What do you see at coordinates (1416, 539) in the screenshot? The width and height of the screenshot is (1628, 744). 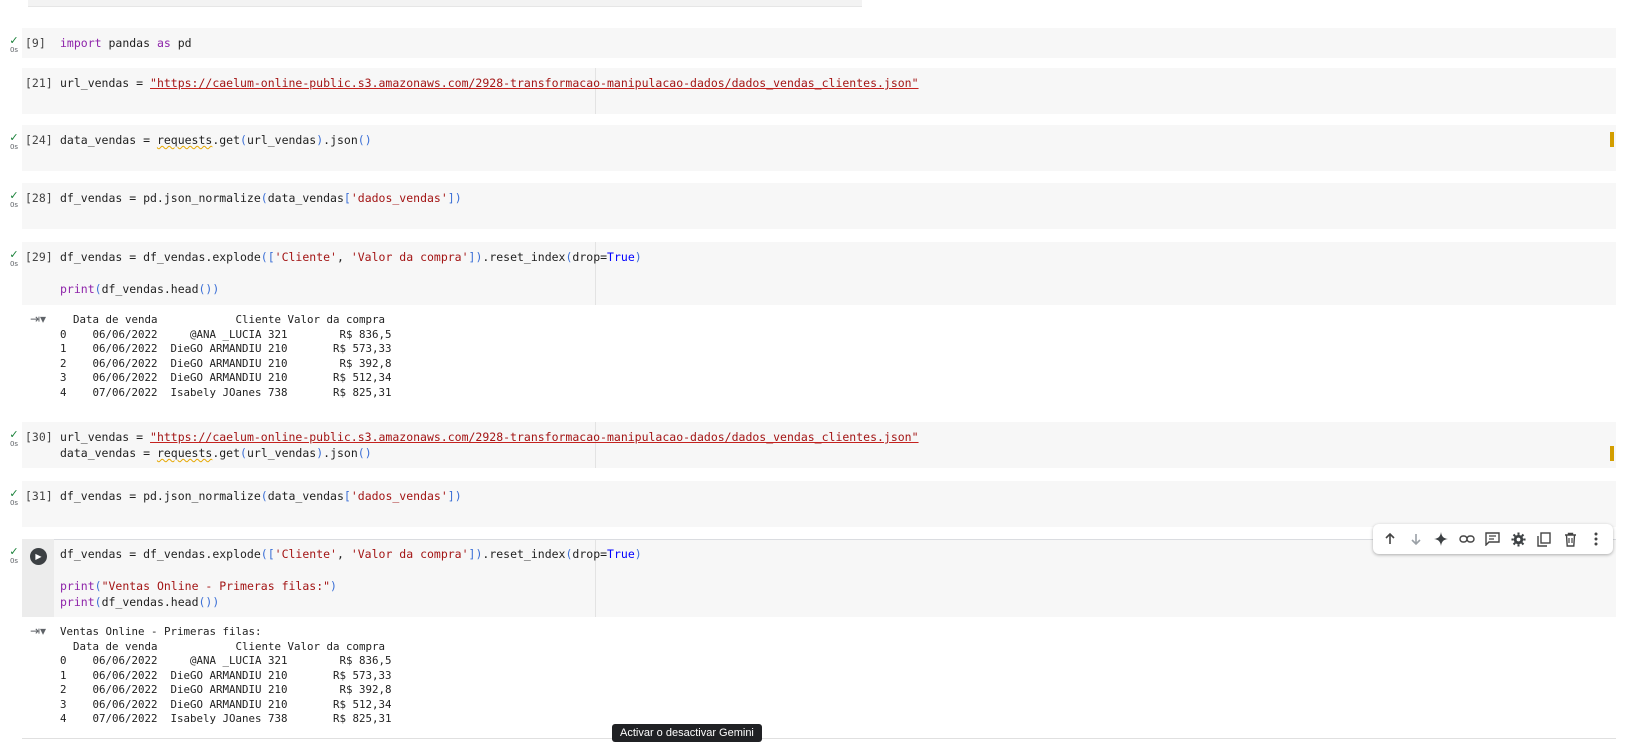 I see `arrow-down-icon` at bounding box center [1416, 539].